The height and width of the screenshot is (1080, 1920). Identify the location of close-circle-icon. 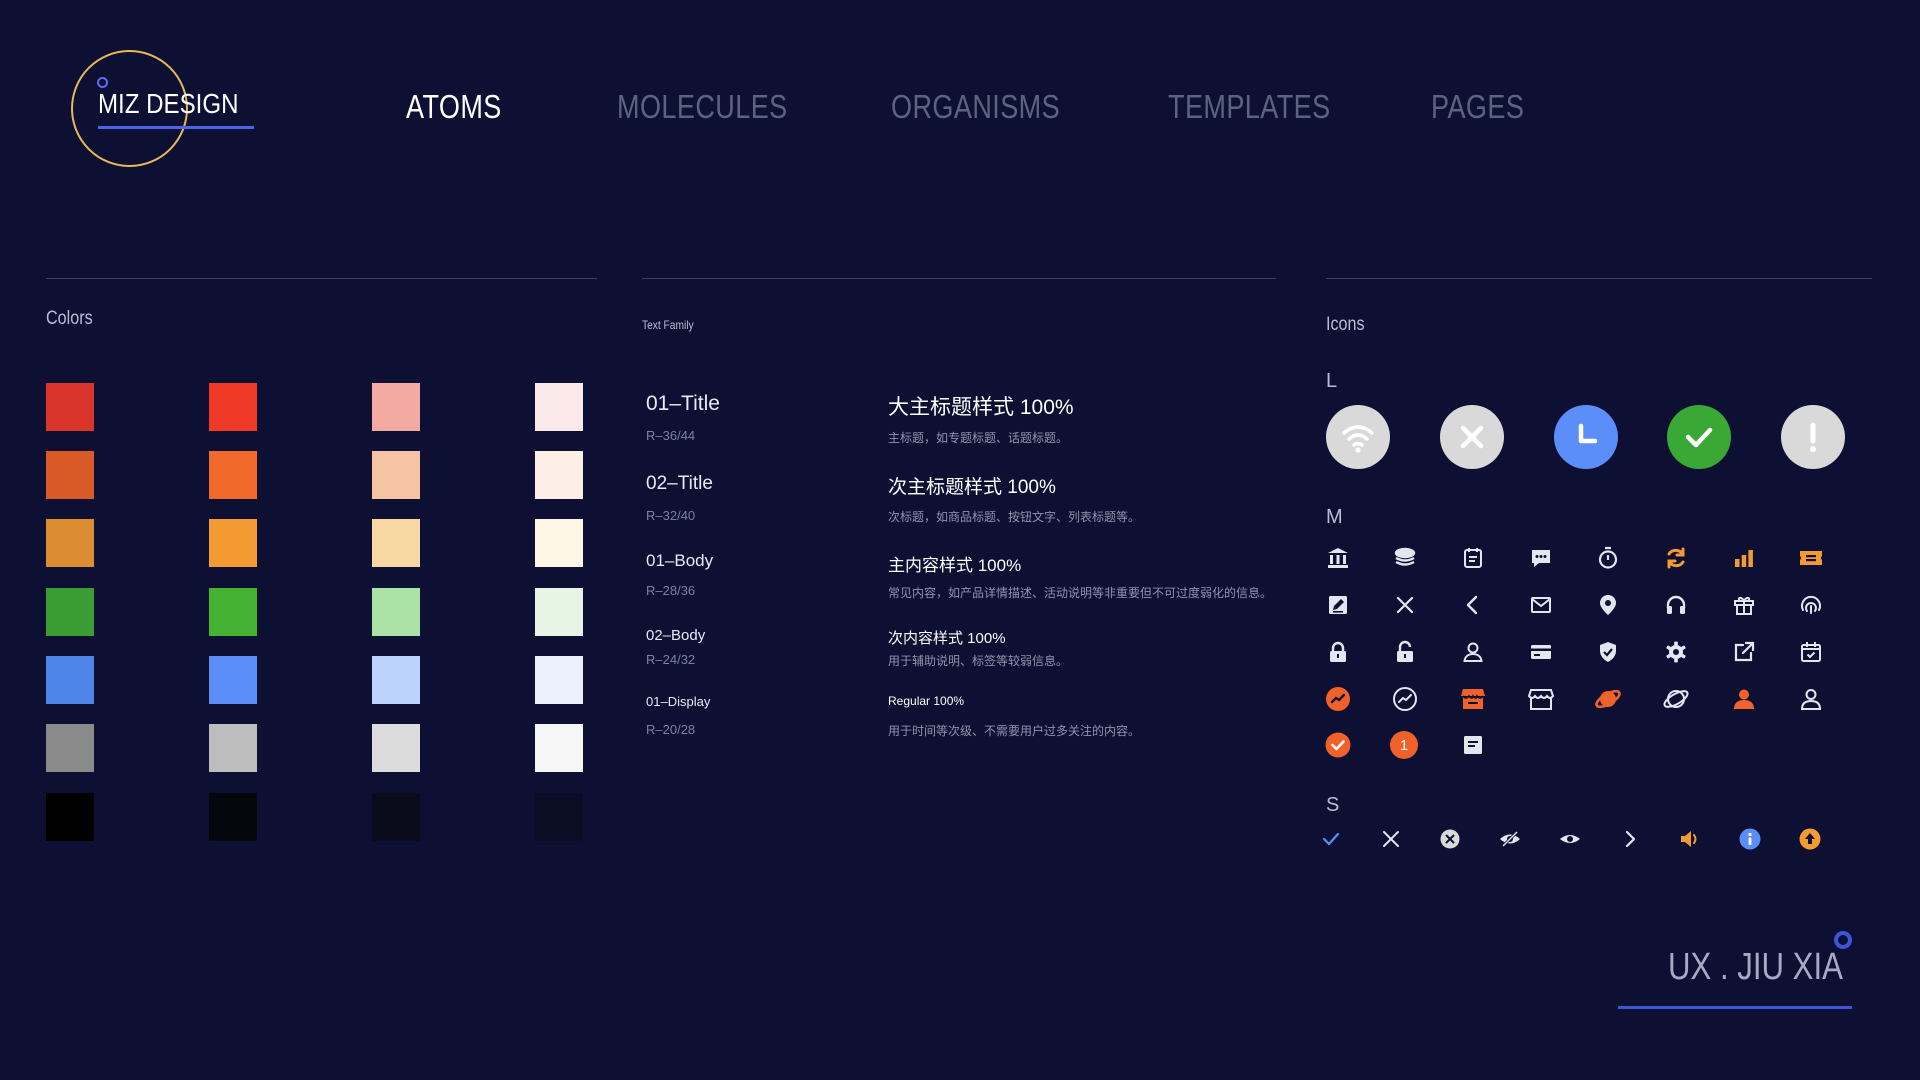
(1450, 839).